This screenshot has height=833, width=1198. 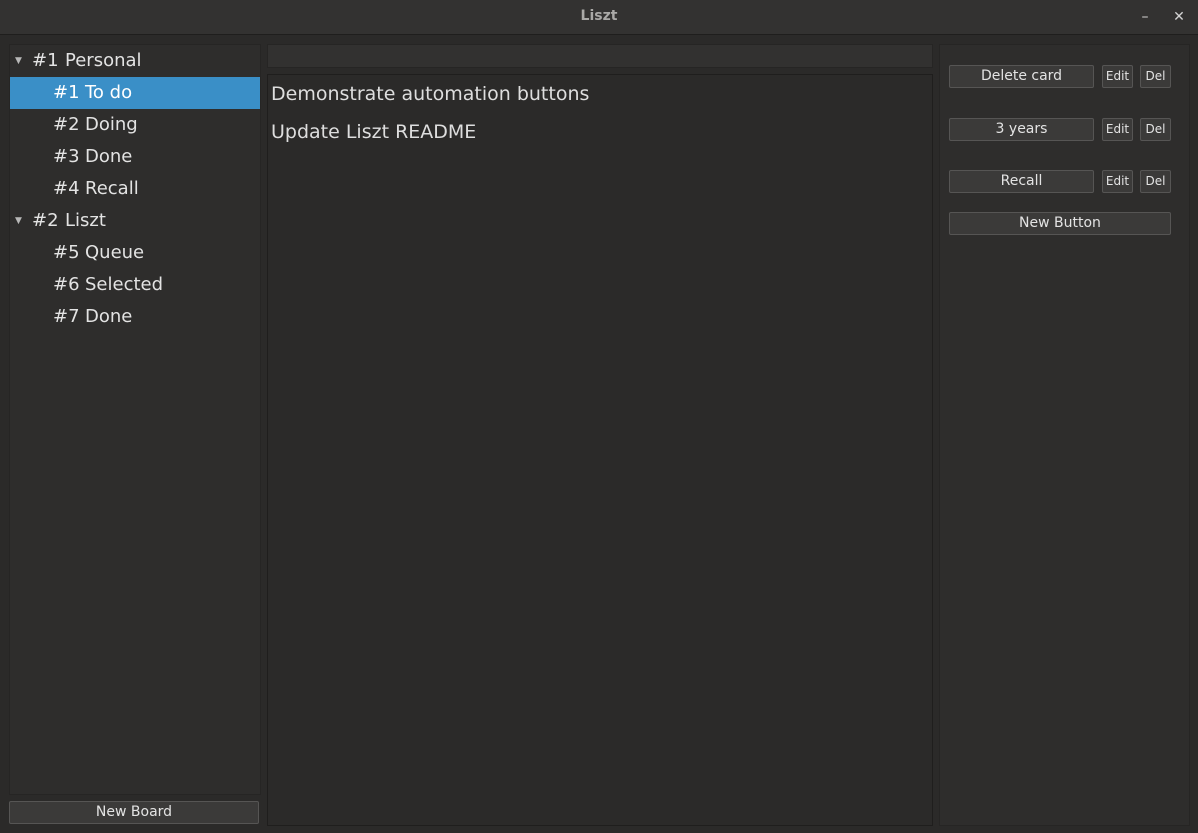 What do you see at coordinates (1021, 129) in the screenshot?
I see `automation-button-3-years: 3 years` at bounding box center [1021, 129].